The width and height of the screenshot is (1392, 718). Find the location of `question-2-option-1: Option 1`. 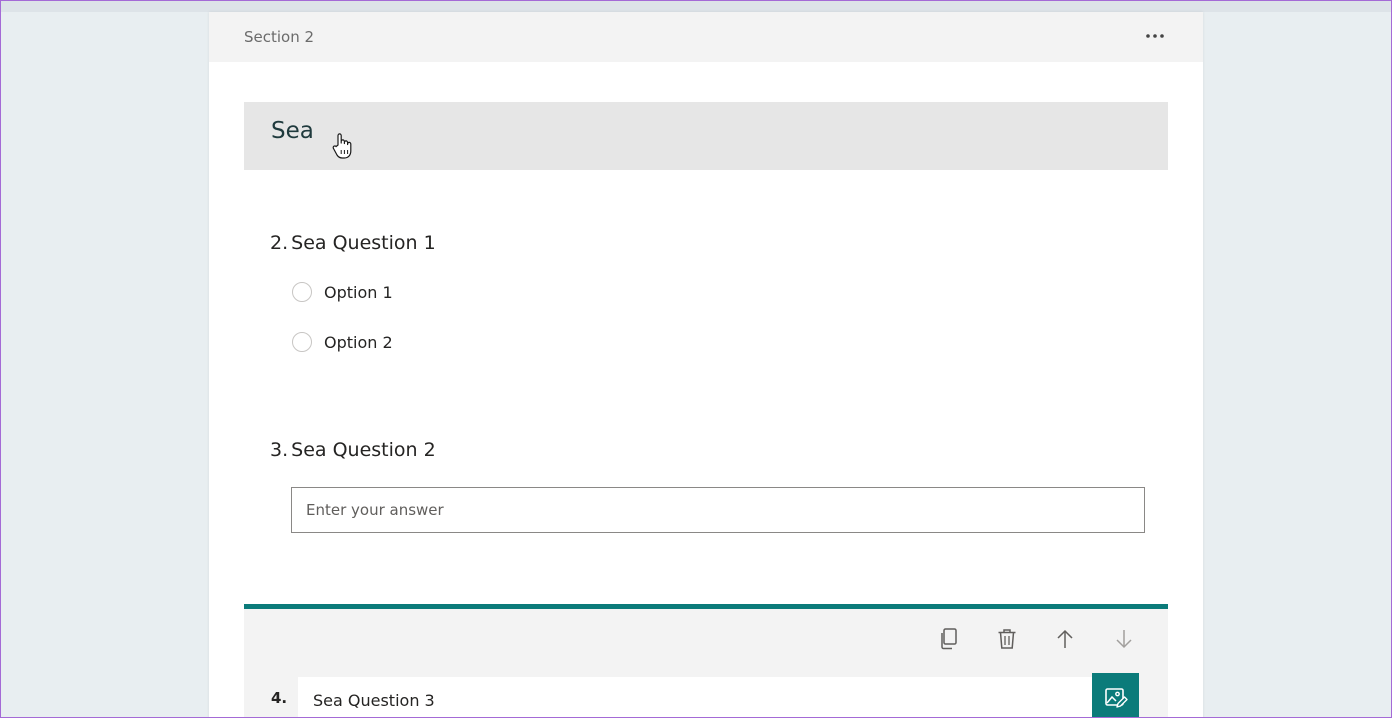

question-2-option-1: Option 1 is located at coordinates (342, 292).